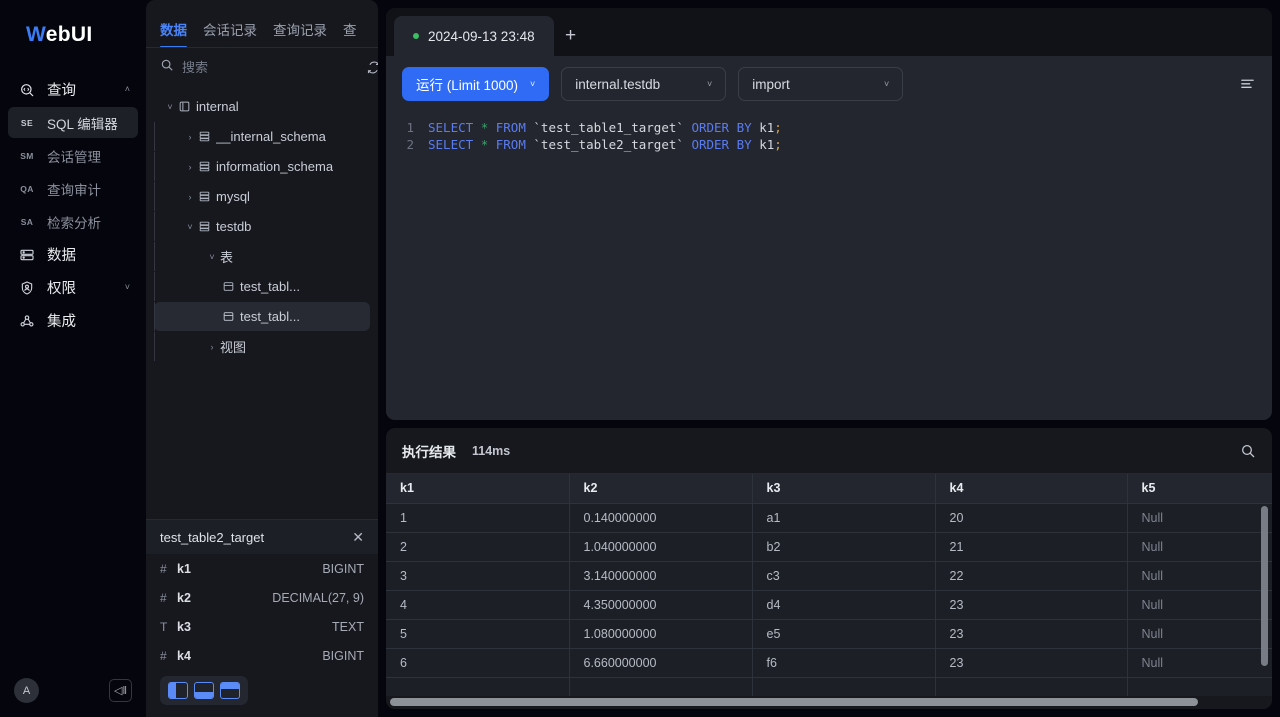 Image resolution: width=1280 pixels, height=717 pixels. Describe the element at coordinates (1031, 605) in the screenshot. I see `cell: 23` at that location.